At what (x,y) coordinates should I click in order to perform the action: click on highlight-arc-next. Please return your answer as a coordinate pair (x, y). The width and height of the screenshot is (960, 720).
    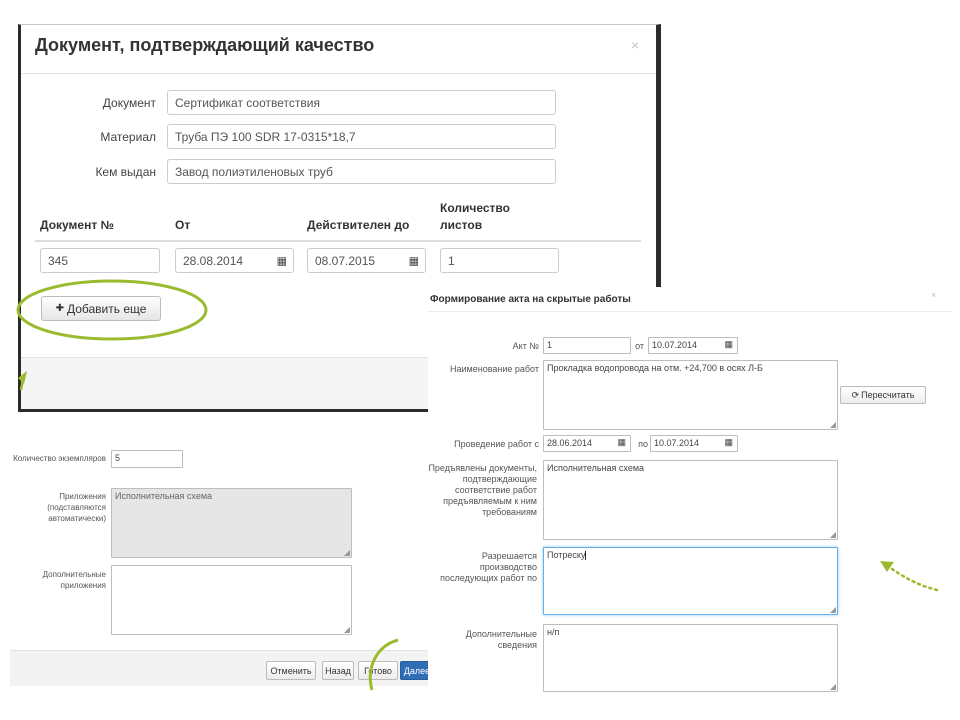
    Looking at the image, I should click on (383, 664).